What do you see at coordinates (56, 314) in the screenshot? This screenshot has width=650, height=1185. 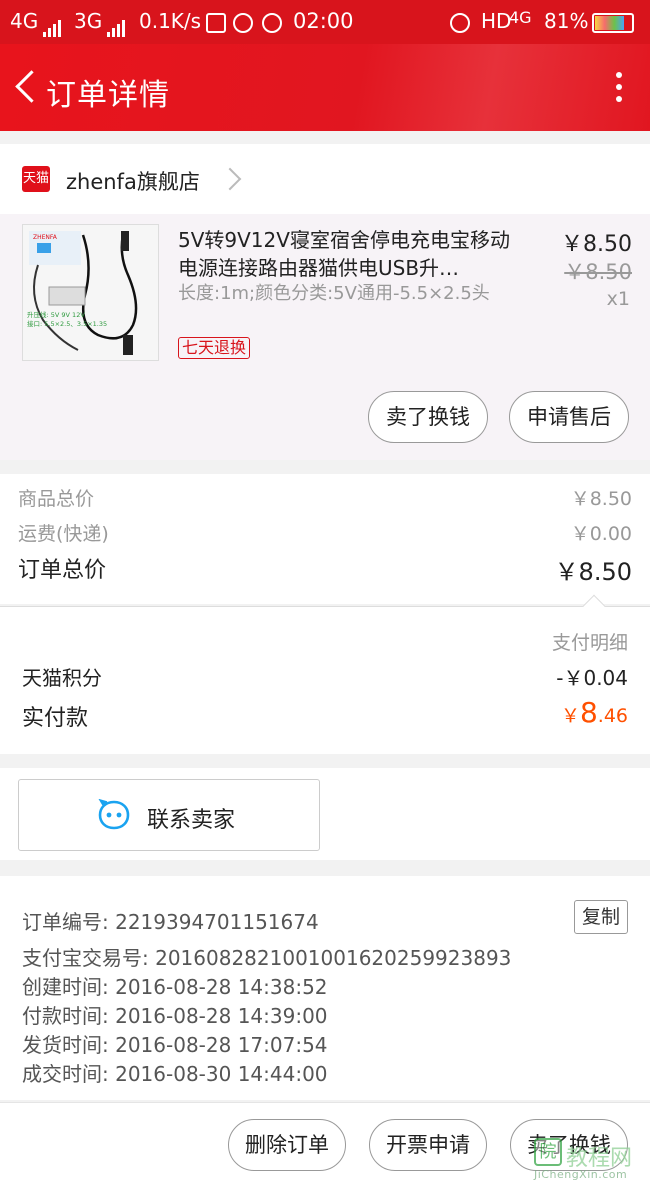 I see `thumb-line1: 升压线: 5V 9V 12V` at bounding box center [56, 314].